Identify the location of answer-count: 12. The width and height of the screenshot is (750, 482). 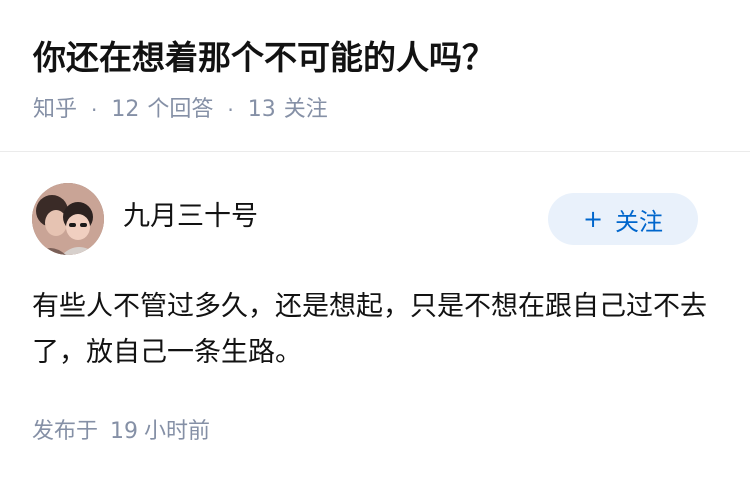
(125, 109).